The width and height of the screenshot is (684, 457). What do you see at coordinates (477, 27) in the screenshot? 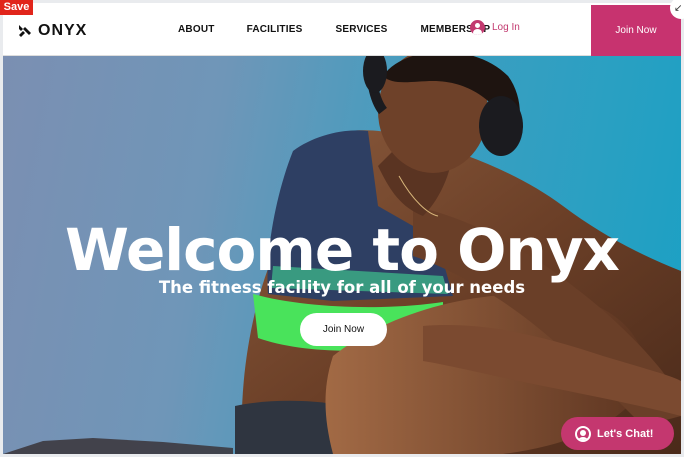
I see `user-icon` at bounding box center [477, 27].